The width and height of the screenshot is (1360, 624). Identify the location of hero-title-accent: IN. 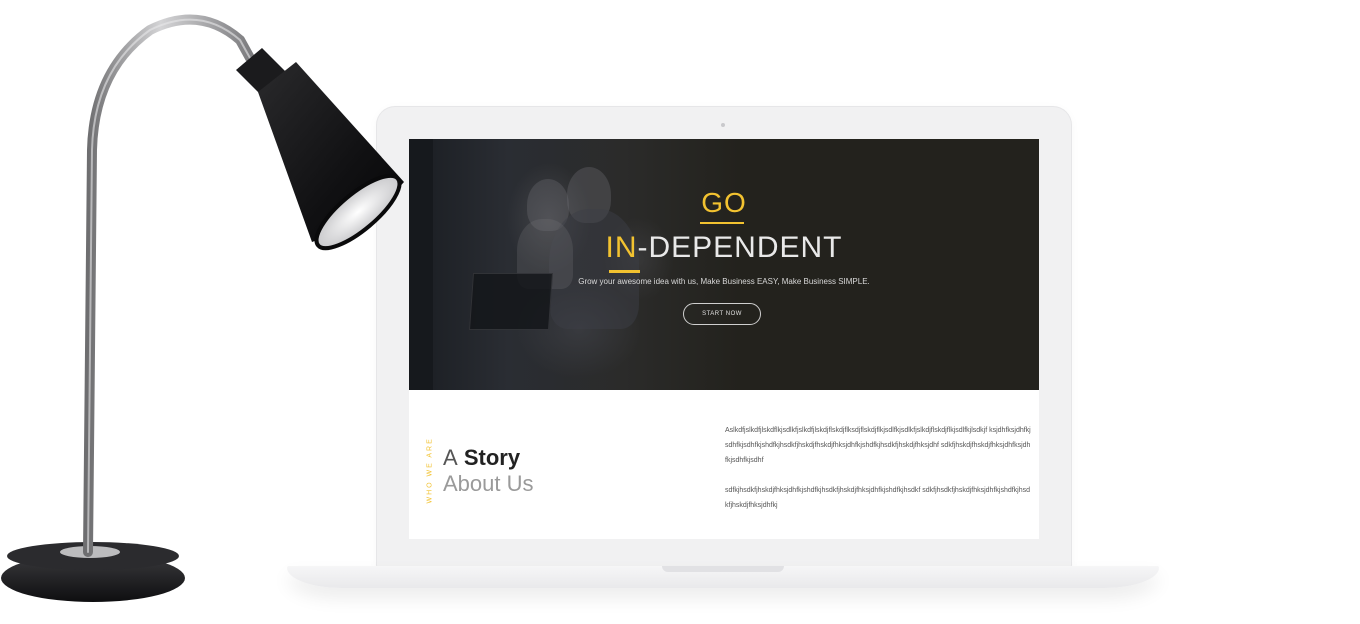
(621, 247).